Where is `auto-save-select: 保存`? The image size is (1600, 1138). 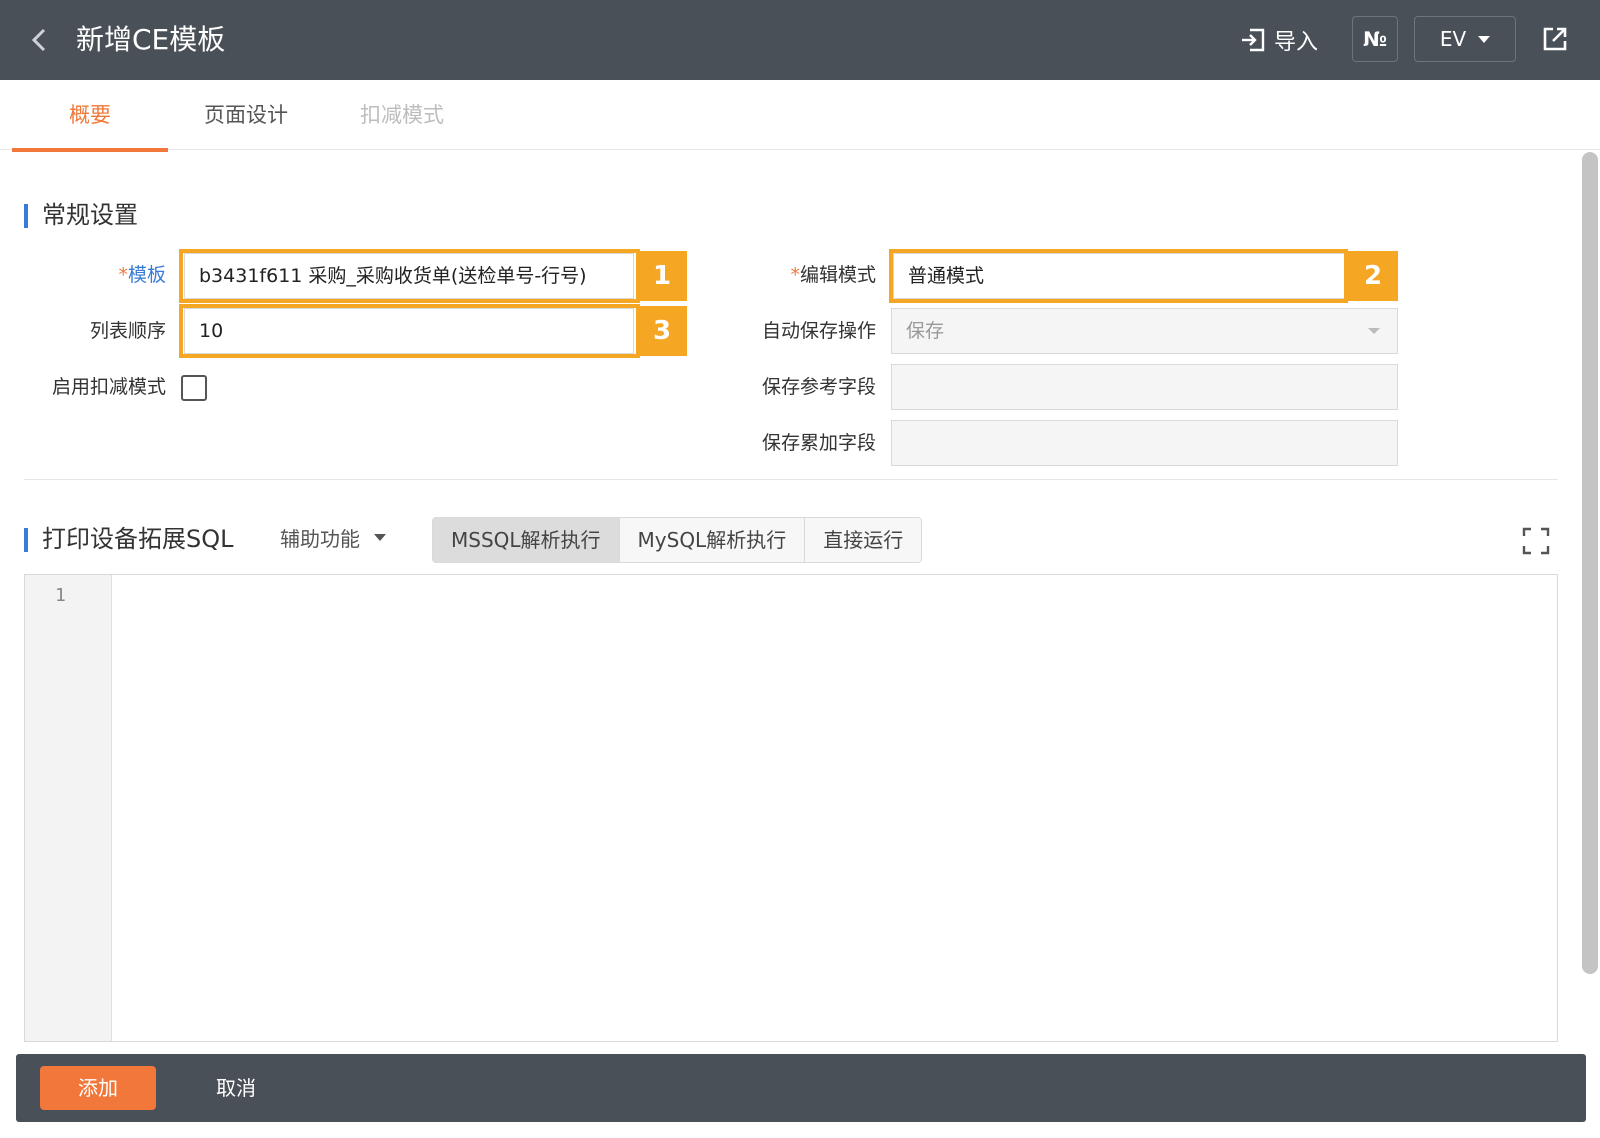
auto-save-select: 保存 is located at coordinates (1144, 331).